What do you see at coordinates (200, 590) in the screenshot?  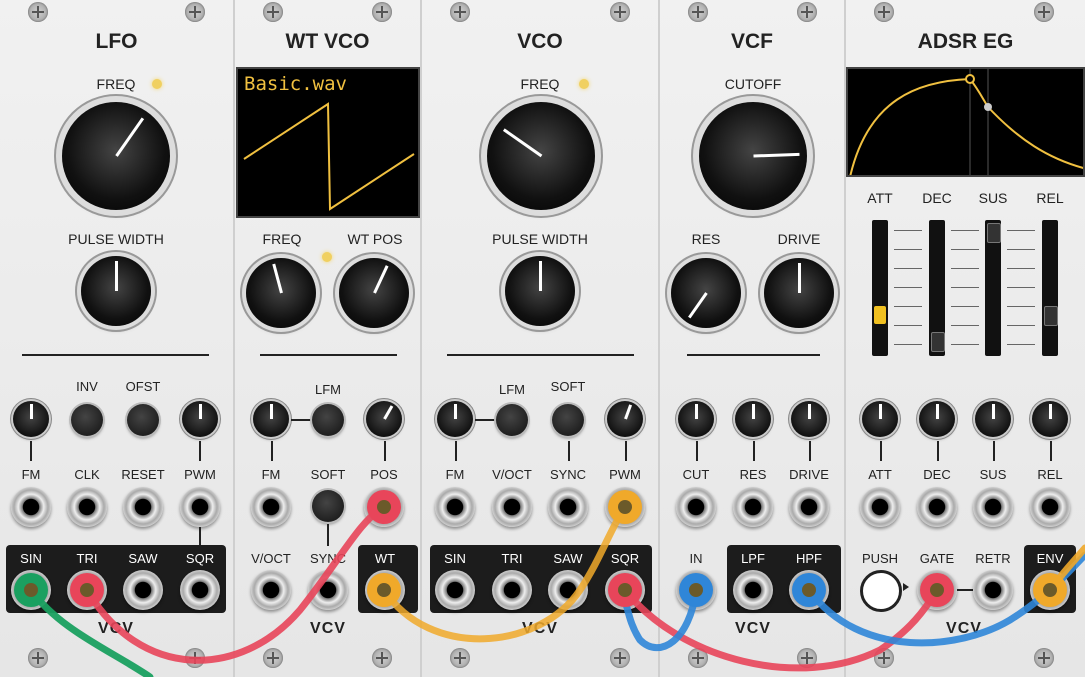 I see `sqr-output-jack` at bounding box center [200, 590].